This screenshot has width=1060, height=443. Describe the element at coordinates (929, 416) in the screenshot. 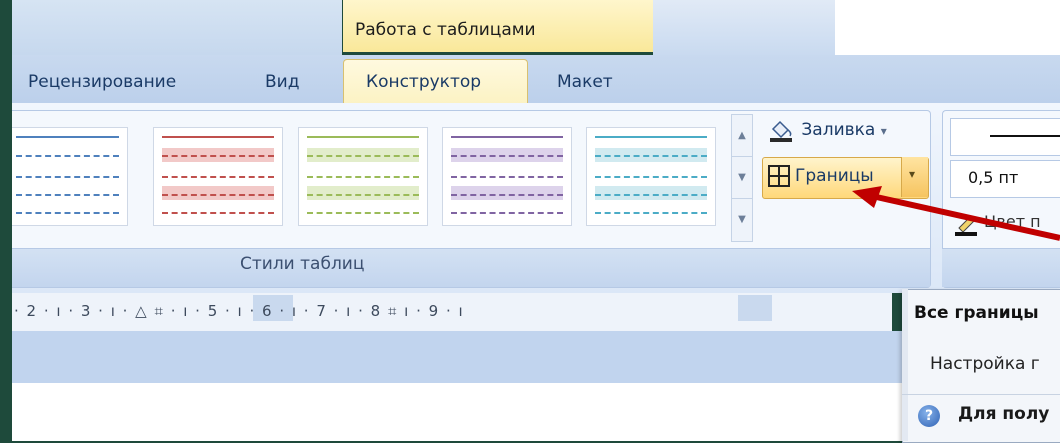

I see `help-icon: ?` at that location.